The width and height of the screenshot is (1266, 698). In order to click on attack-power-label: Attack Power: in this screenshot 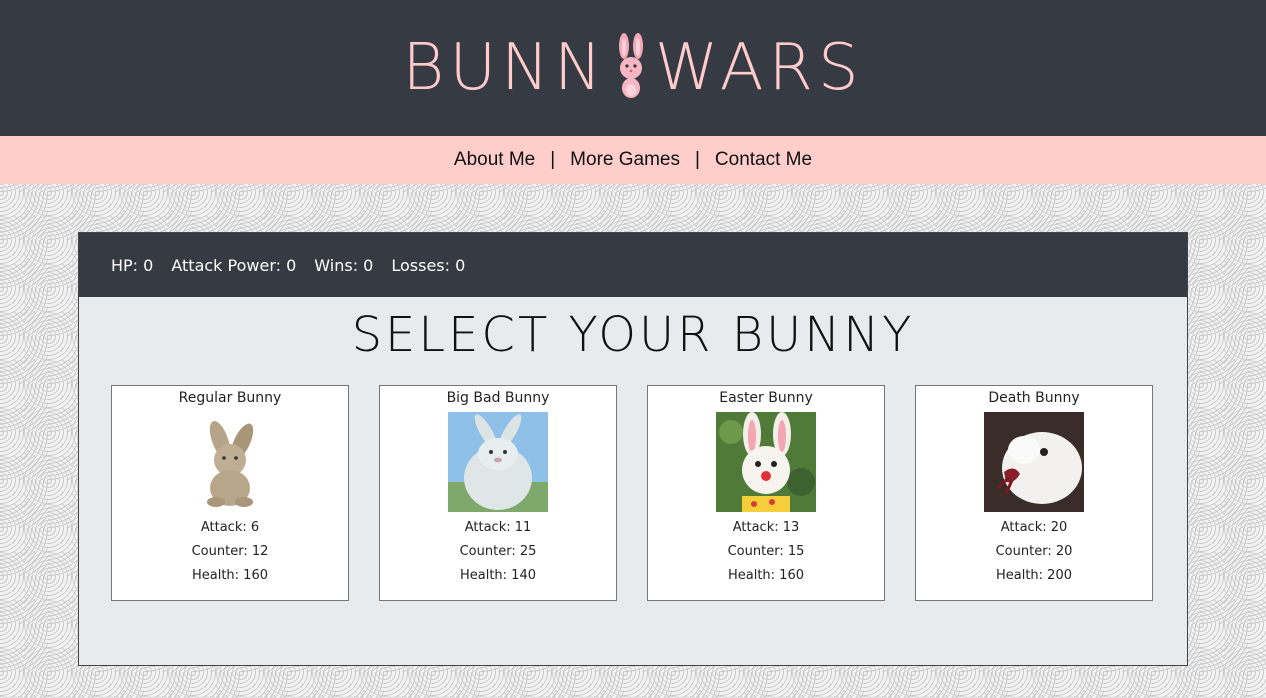, I will do `click(226, 265)`.